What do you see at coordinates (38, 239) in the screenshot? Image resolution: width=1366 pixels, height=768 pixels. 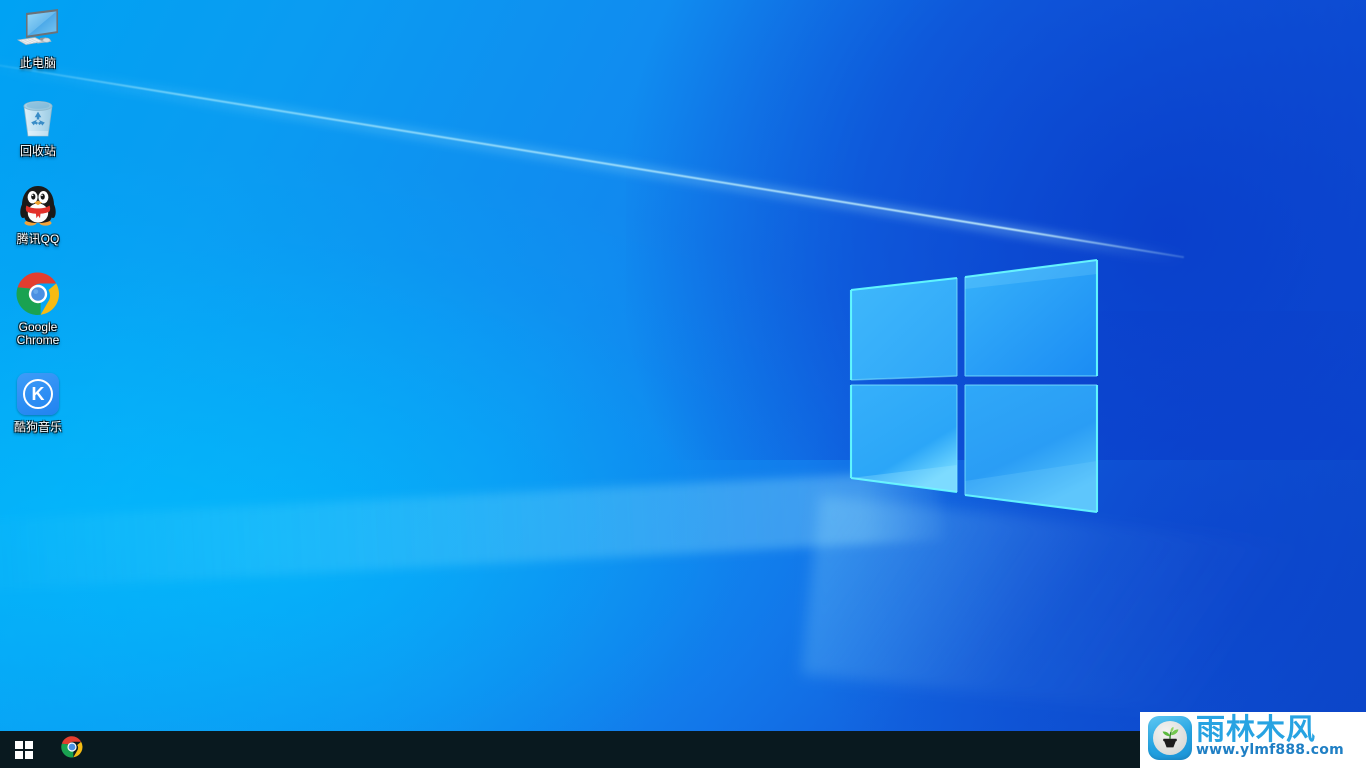 I see `desktop-icon-label: 腾讯QQ` at bounding box center [38, 239].